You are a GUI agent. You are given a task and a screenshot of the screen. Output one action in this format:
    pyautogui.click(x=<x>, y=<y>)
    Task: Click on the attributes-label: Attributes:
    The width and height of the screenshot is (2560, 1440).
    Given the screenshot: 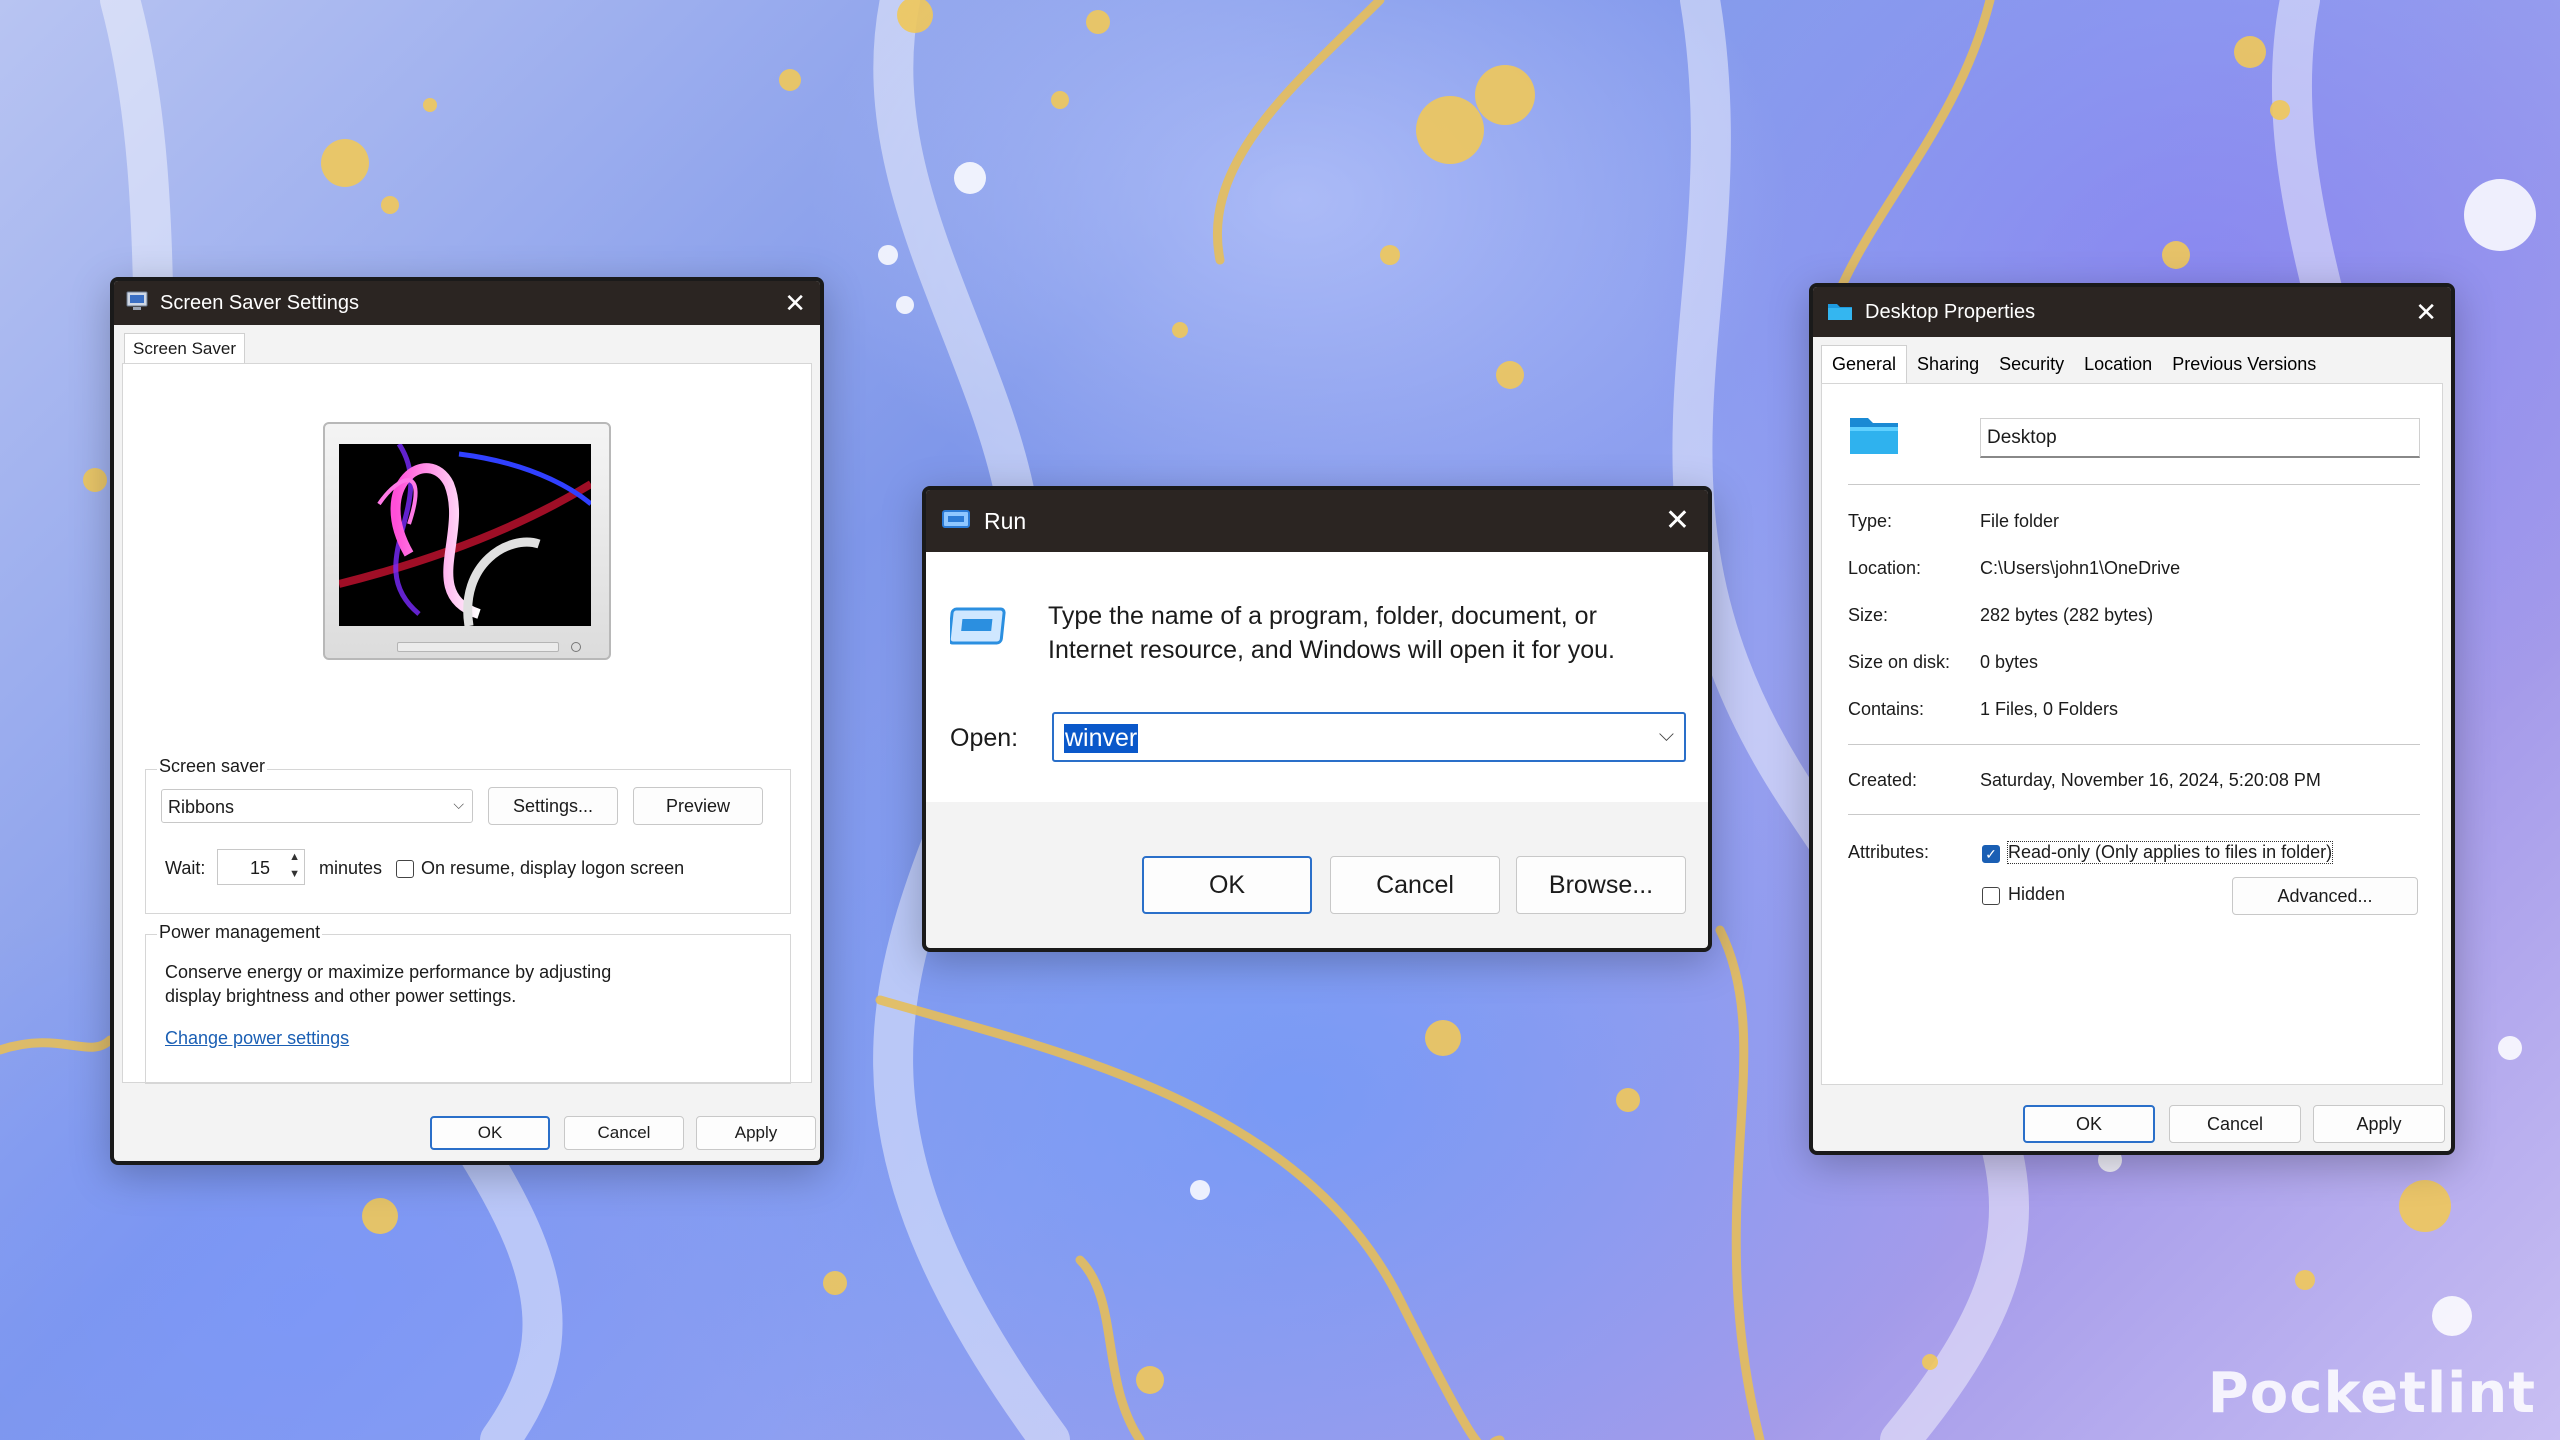 What is the action you would take?
    pyautogui.click(x=1889, y=852)
    